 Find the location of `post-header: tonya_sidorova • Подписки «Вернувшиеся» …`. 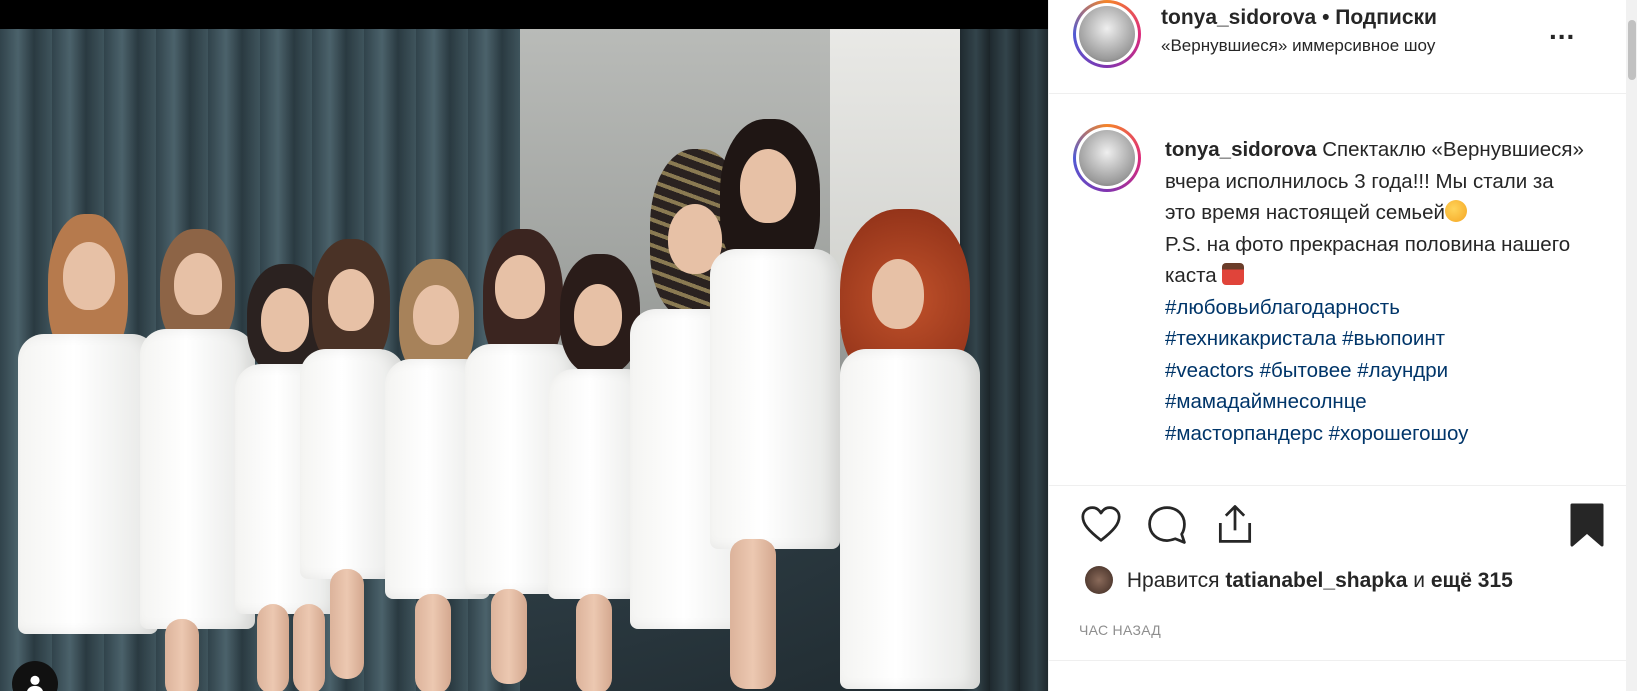

post-header: tonya_sidorova • Подписки «Вернувшиеся» … is located at coordinates (1343, 47).